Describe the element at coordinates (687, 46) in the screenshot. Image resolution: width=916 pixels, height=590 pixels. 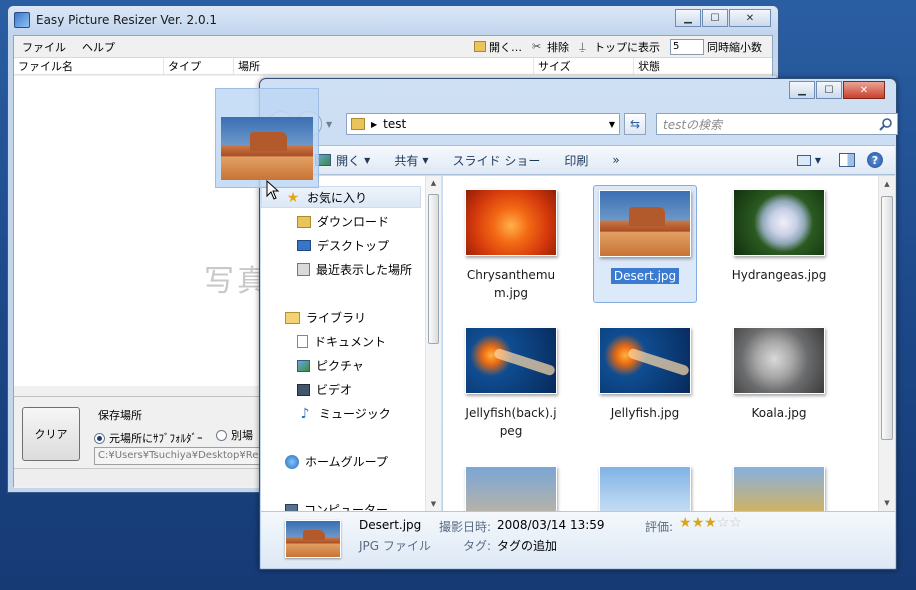
I see `concurrency-spinner: 5` at that location.